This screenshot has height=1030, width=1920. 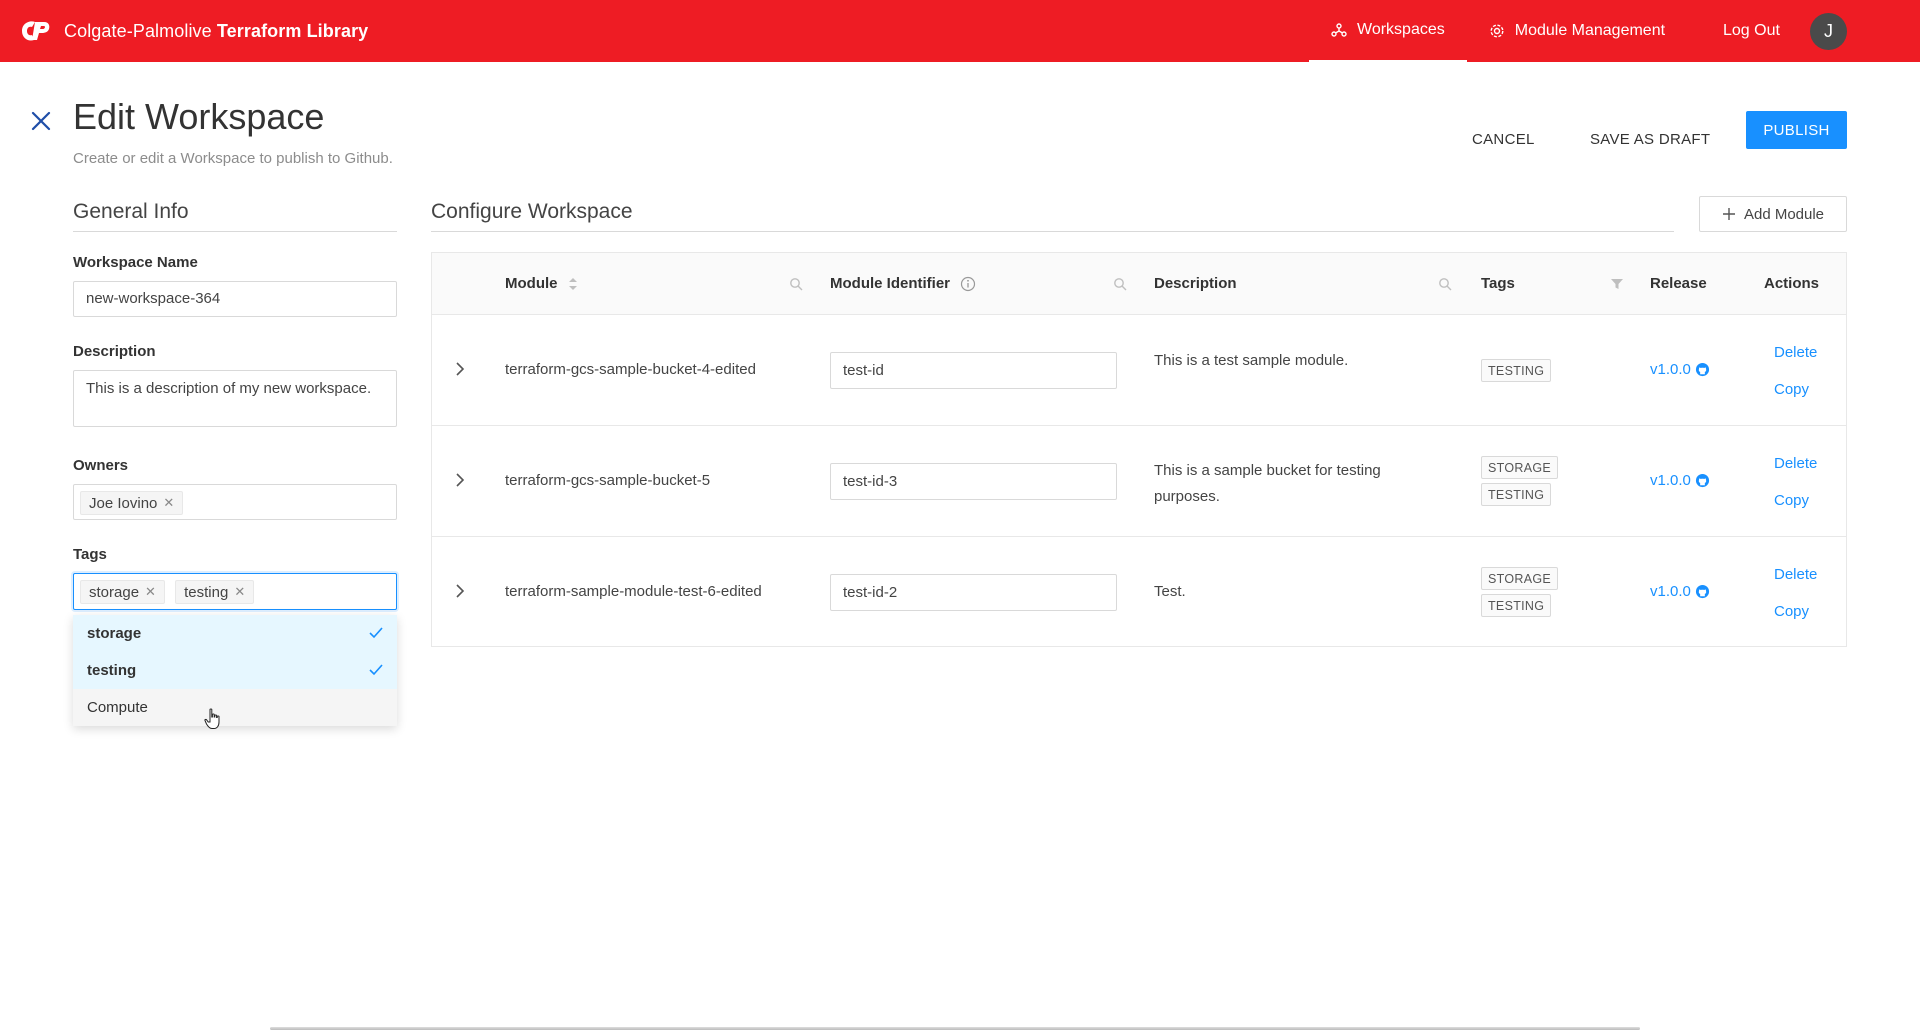 I want to click on module-description: This is a test sample module., so click(x=1251, y=360).